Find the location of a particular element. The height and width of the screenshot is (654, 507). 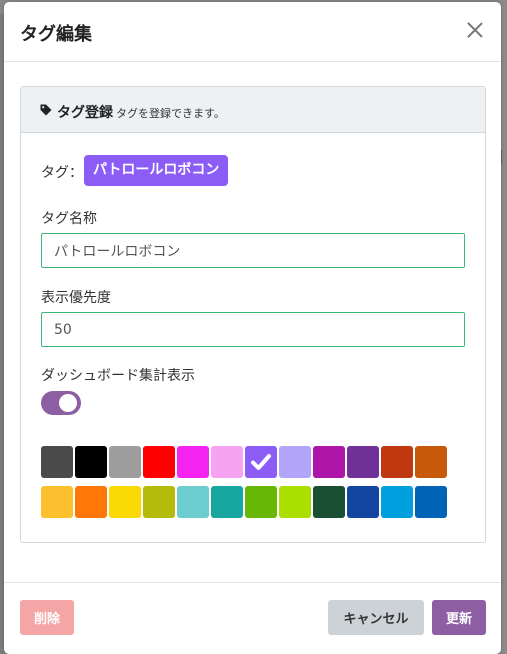

modal-header: タグ編集 is located at coordinates (252, 32).